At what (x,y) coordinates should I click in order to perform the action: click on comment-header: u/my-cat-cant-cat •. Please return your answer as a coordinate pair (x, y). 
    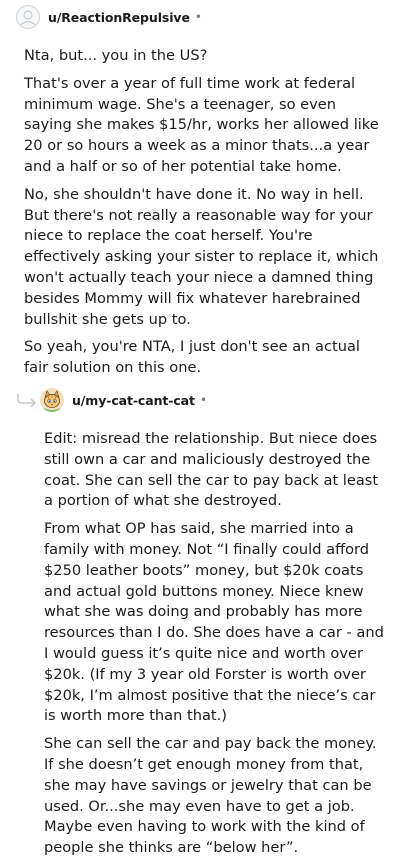
    Looking at the image, I should click on (123, 400).